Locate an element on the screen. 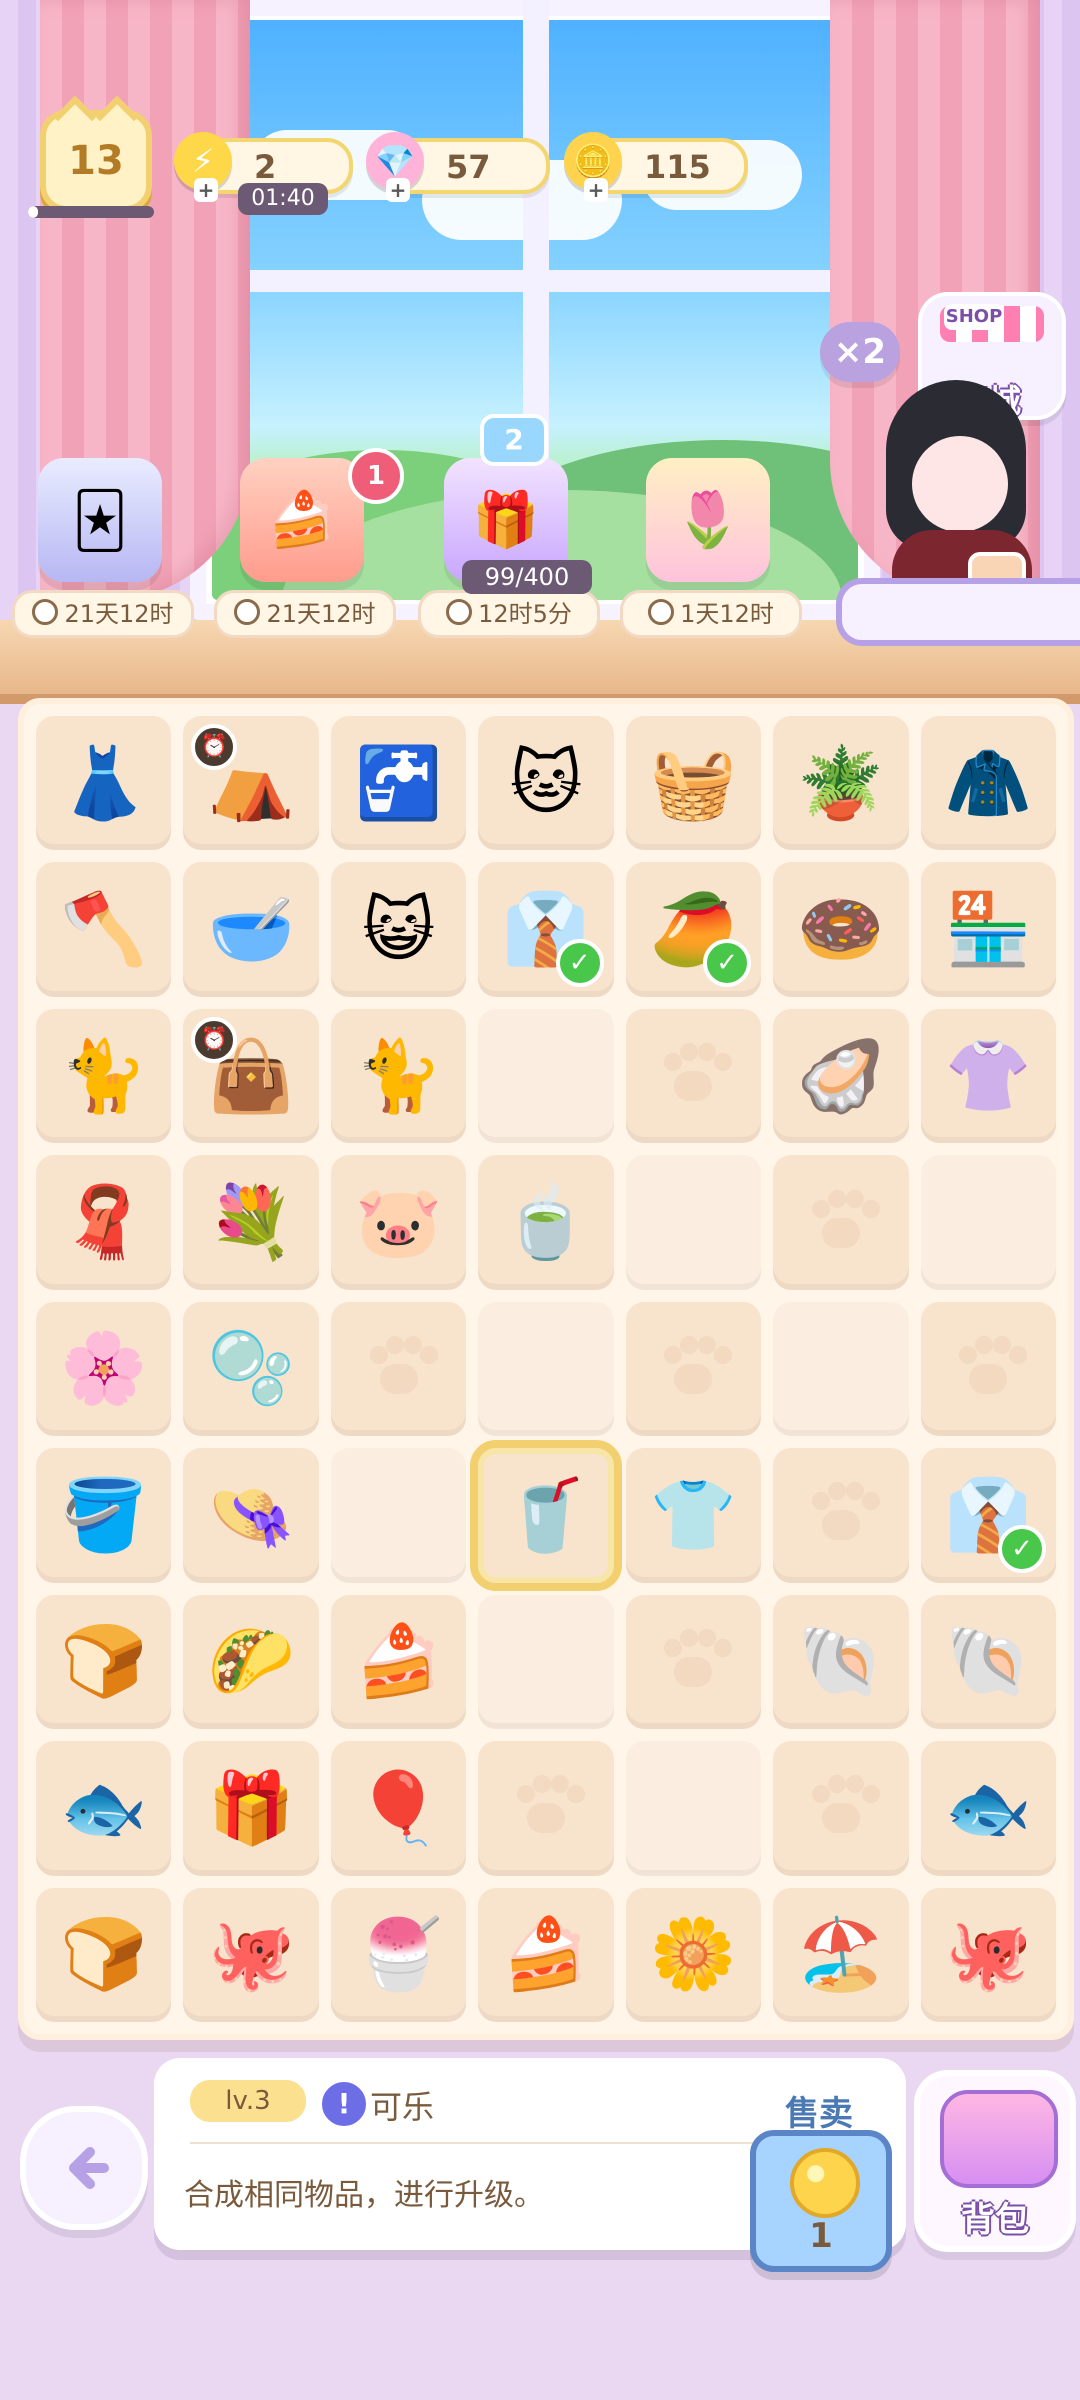 Image resolution: width=1080 pixels, height=2400 pixels. board-cell: 🧣 is located at coordinates (104, 1222).